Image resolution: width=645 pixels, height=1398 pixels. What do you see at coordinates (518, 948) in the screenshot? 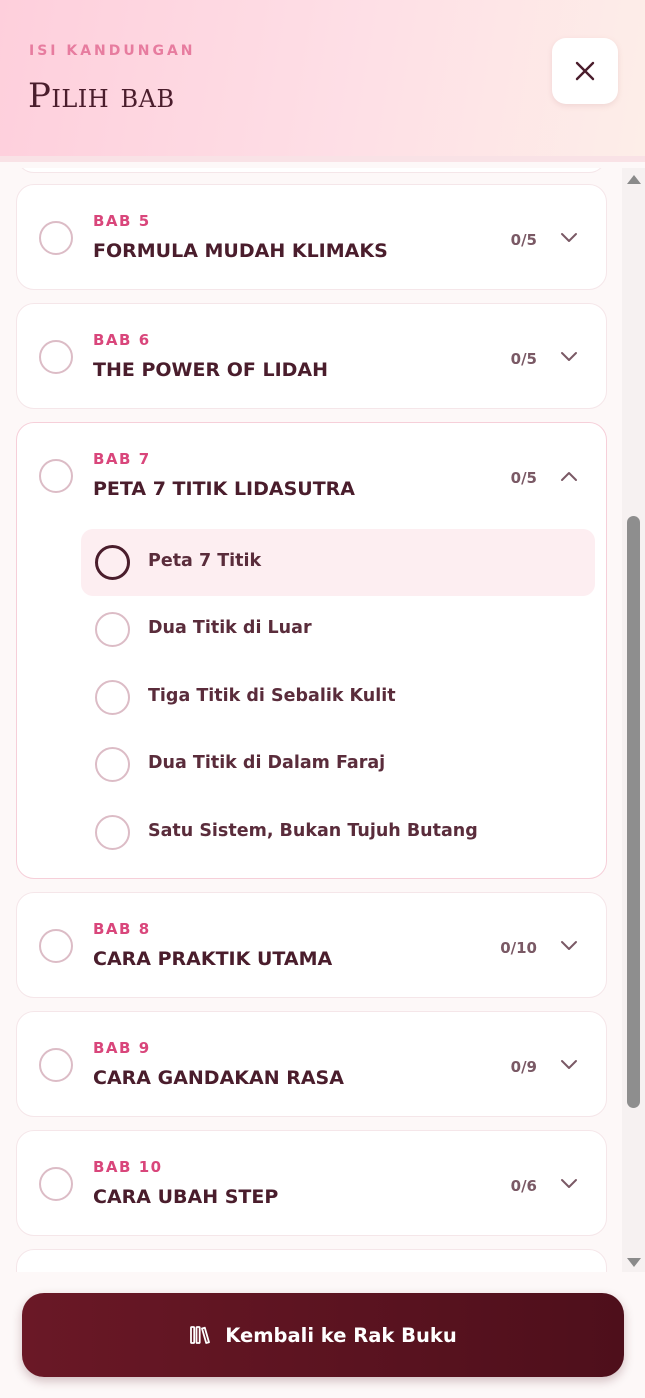
I see `chapter-progress: 0/10` at bounding box center [518, 948].